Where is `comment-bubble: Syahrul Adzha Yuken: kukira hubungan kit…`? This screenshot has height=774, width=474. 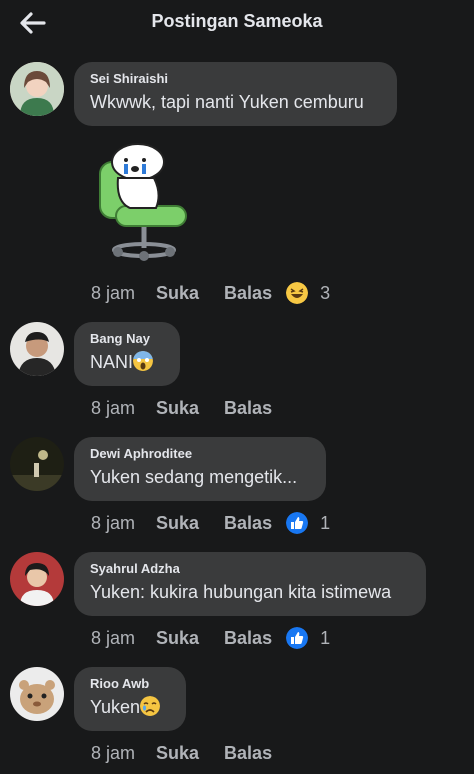 comment-bubble: Syahrul Adzha Yuken: kukira hubungan kit… is located at coordinates (250, 584).